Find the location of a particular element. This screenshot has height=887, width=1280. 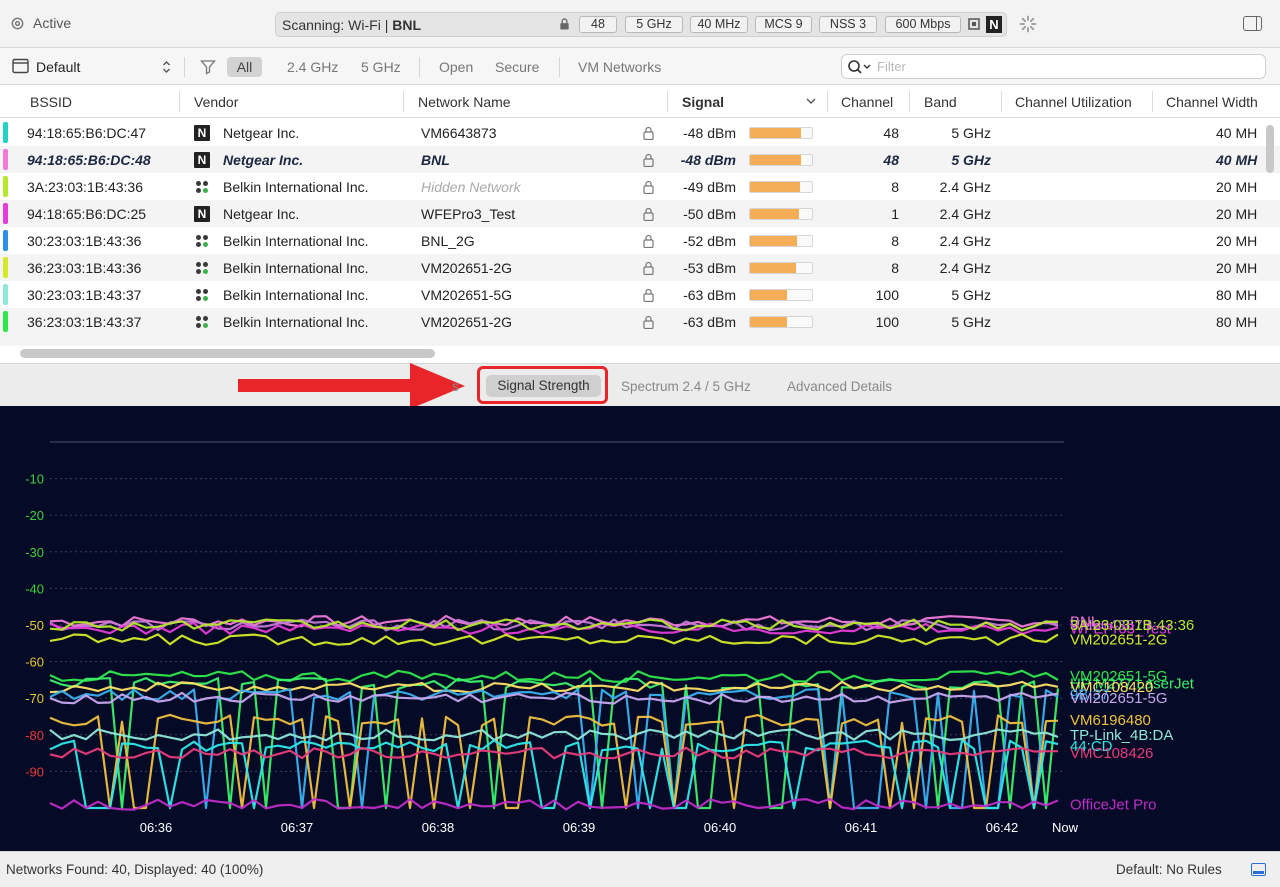

x-tick-label: 06:41 is located at coordinates (861, 827).